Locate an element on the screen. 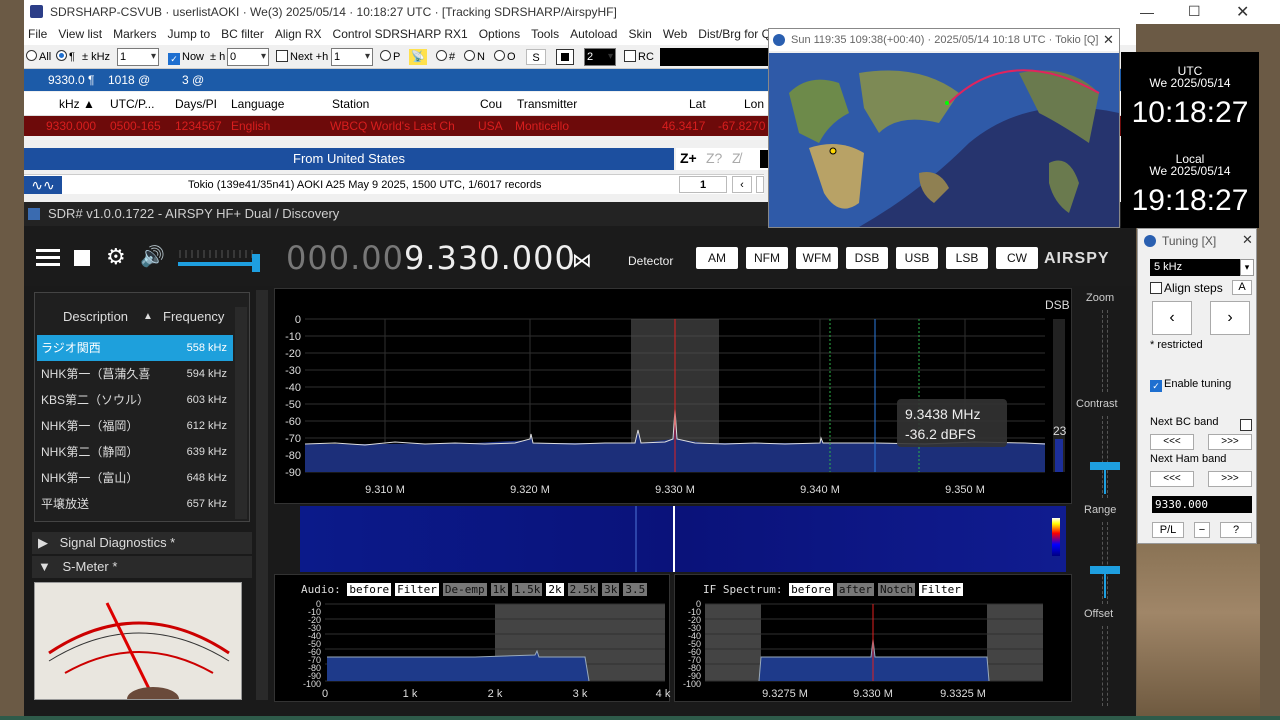 The image size is (1280, 720). tune-down-button: ‹ is located at coordinates (1172, 318).